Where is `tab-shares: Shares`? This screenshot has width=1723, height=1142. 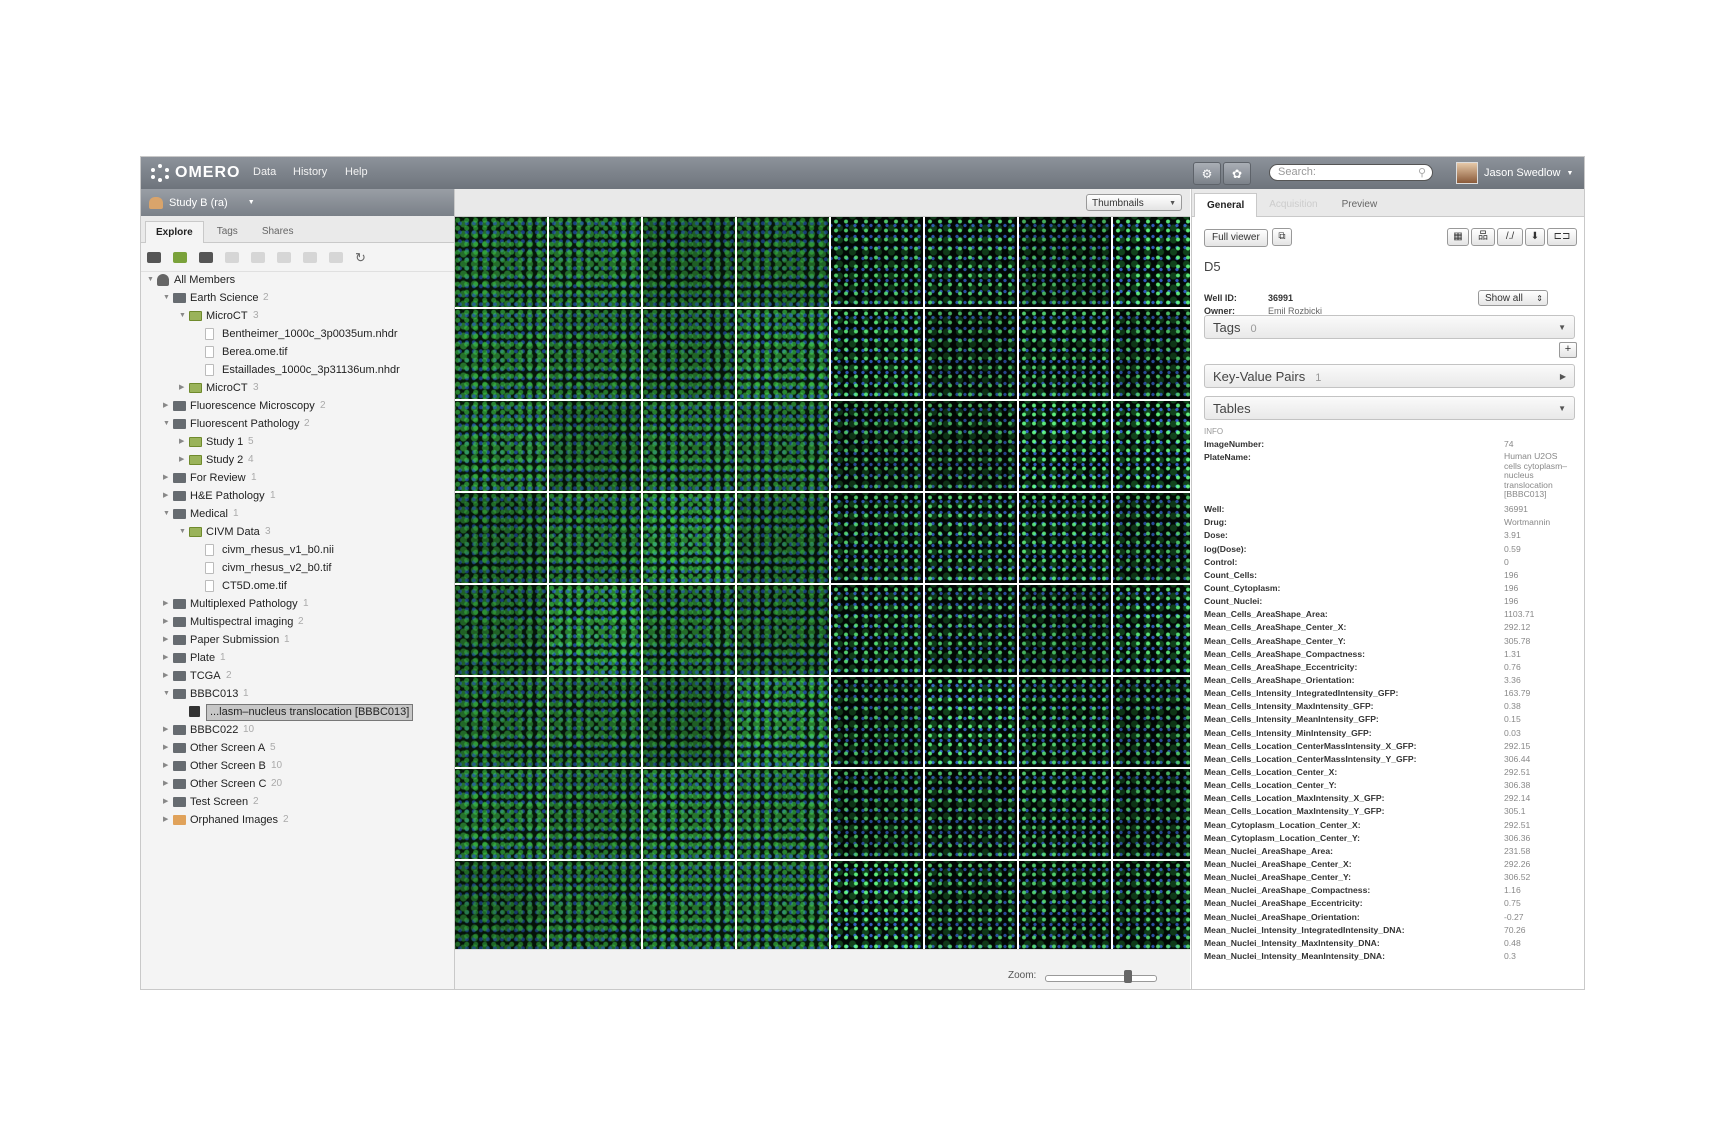 tab-shares: Shares is located at coordinates (278, 231).